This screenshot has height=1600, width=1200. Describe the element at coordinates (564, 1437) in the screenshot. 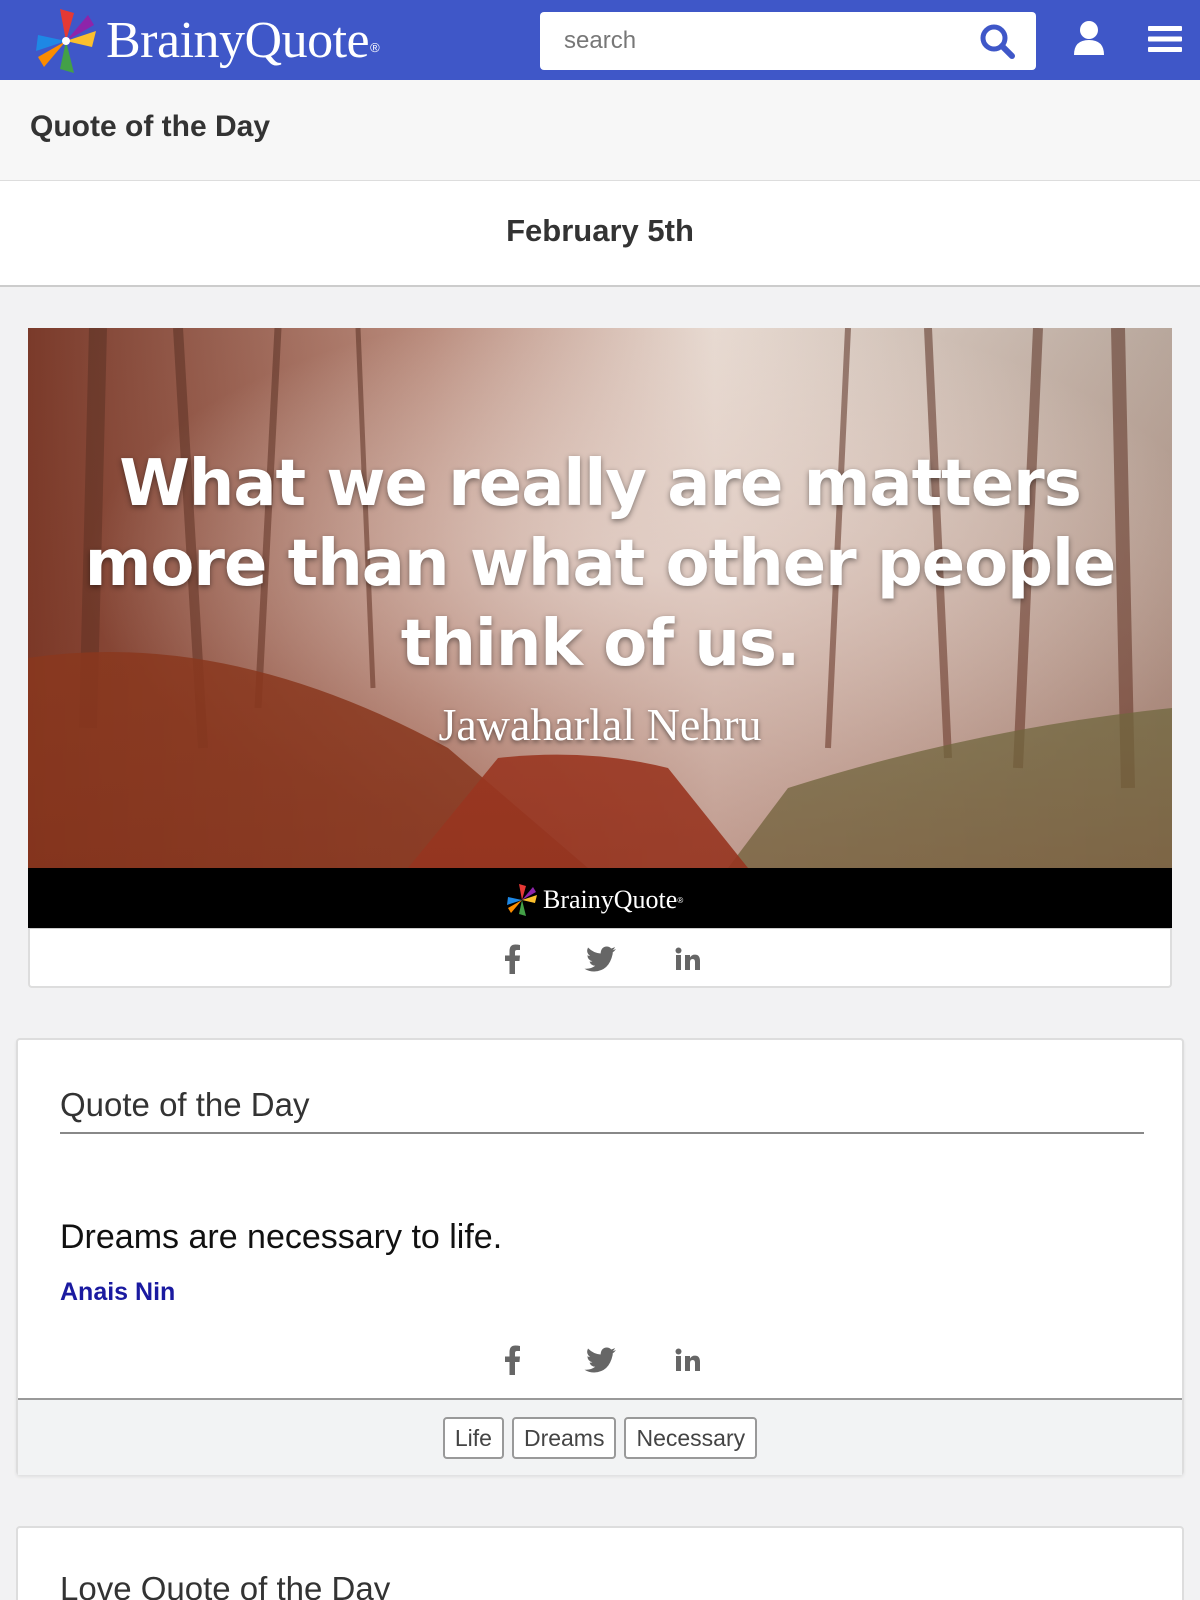

I see `tag-dreams: Dreams` at that location.